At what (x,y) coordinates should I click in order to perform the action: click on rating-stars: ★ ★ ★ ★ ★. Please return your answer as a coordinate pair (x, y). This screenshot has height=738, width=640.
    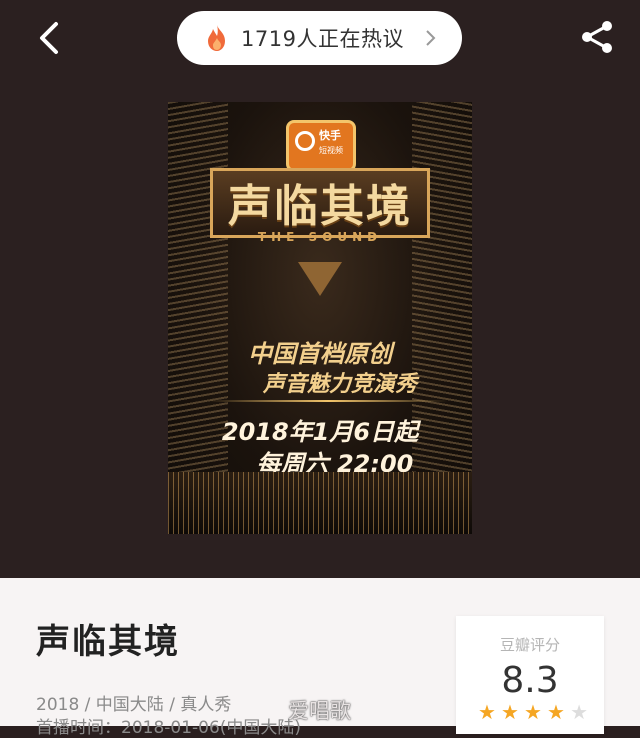
    Looking at the image, I should click on (533, 712).